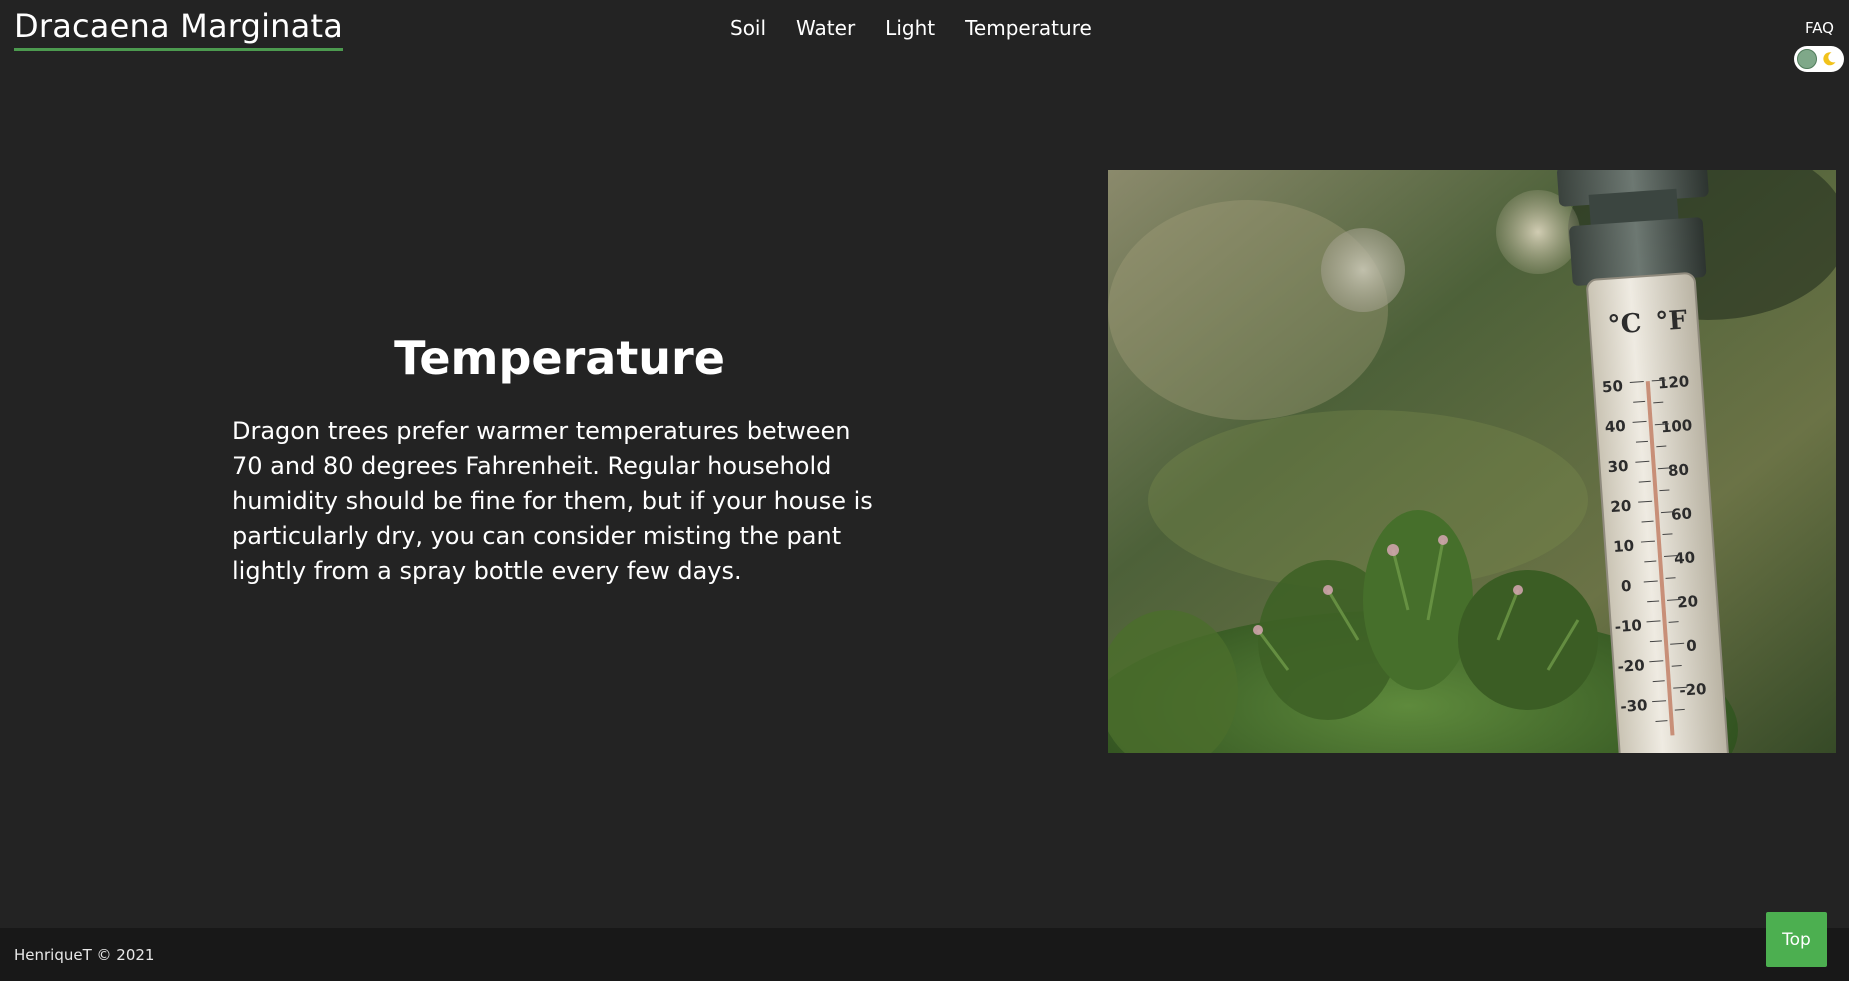 The width and height of the screenshot is (1849, 981). Describe the element at coordinates (1796, 939) in the screenshot. I see `back-to-top-button: Top` at that location.